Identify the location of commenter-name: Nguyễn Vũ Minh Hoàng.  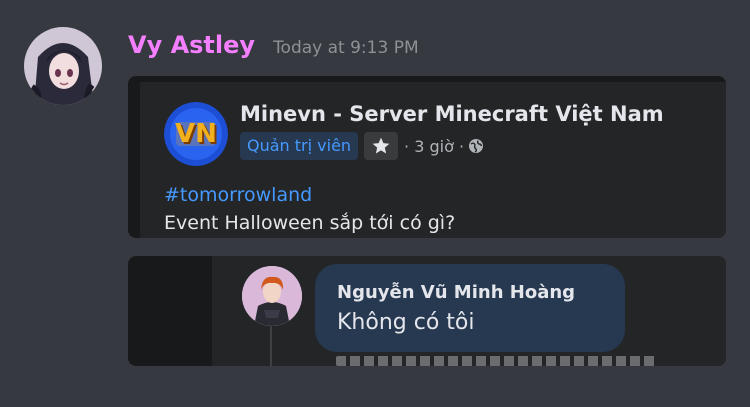
(456, 292).